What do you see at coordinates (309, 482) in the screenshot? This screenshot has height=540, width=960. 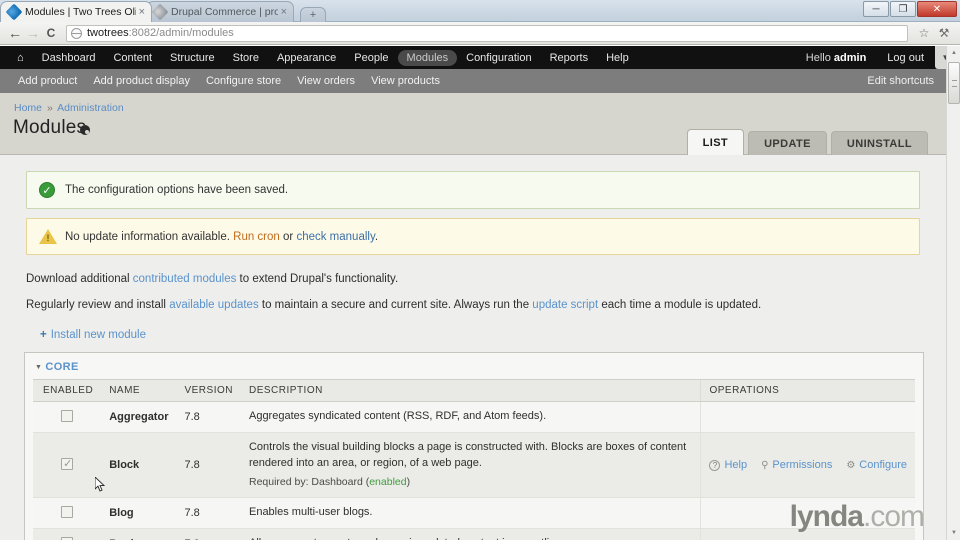 I see `required-by-prefix: Required by: Dashboard (` at bounding box center [309, 482].